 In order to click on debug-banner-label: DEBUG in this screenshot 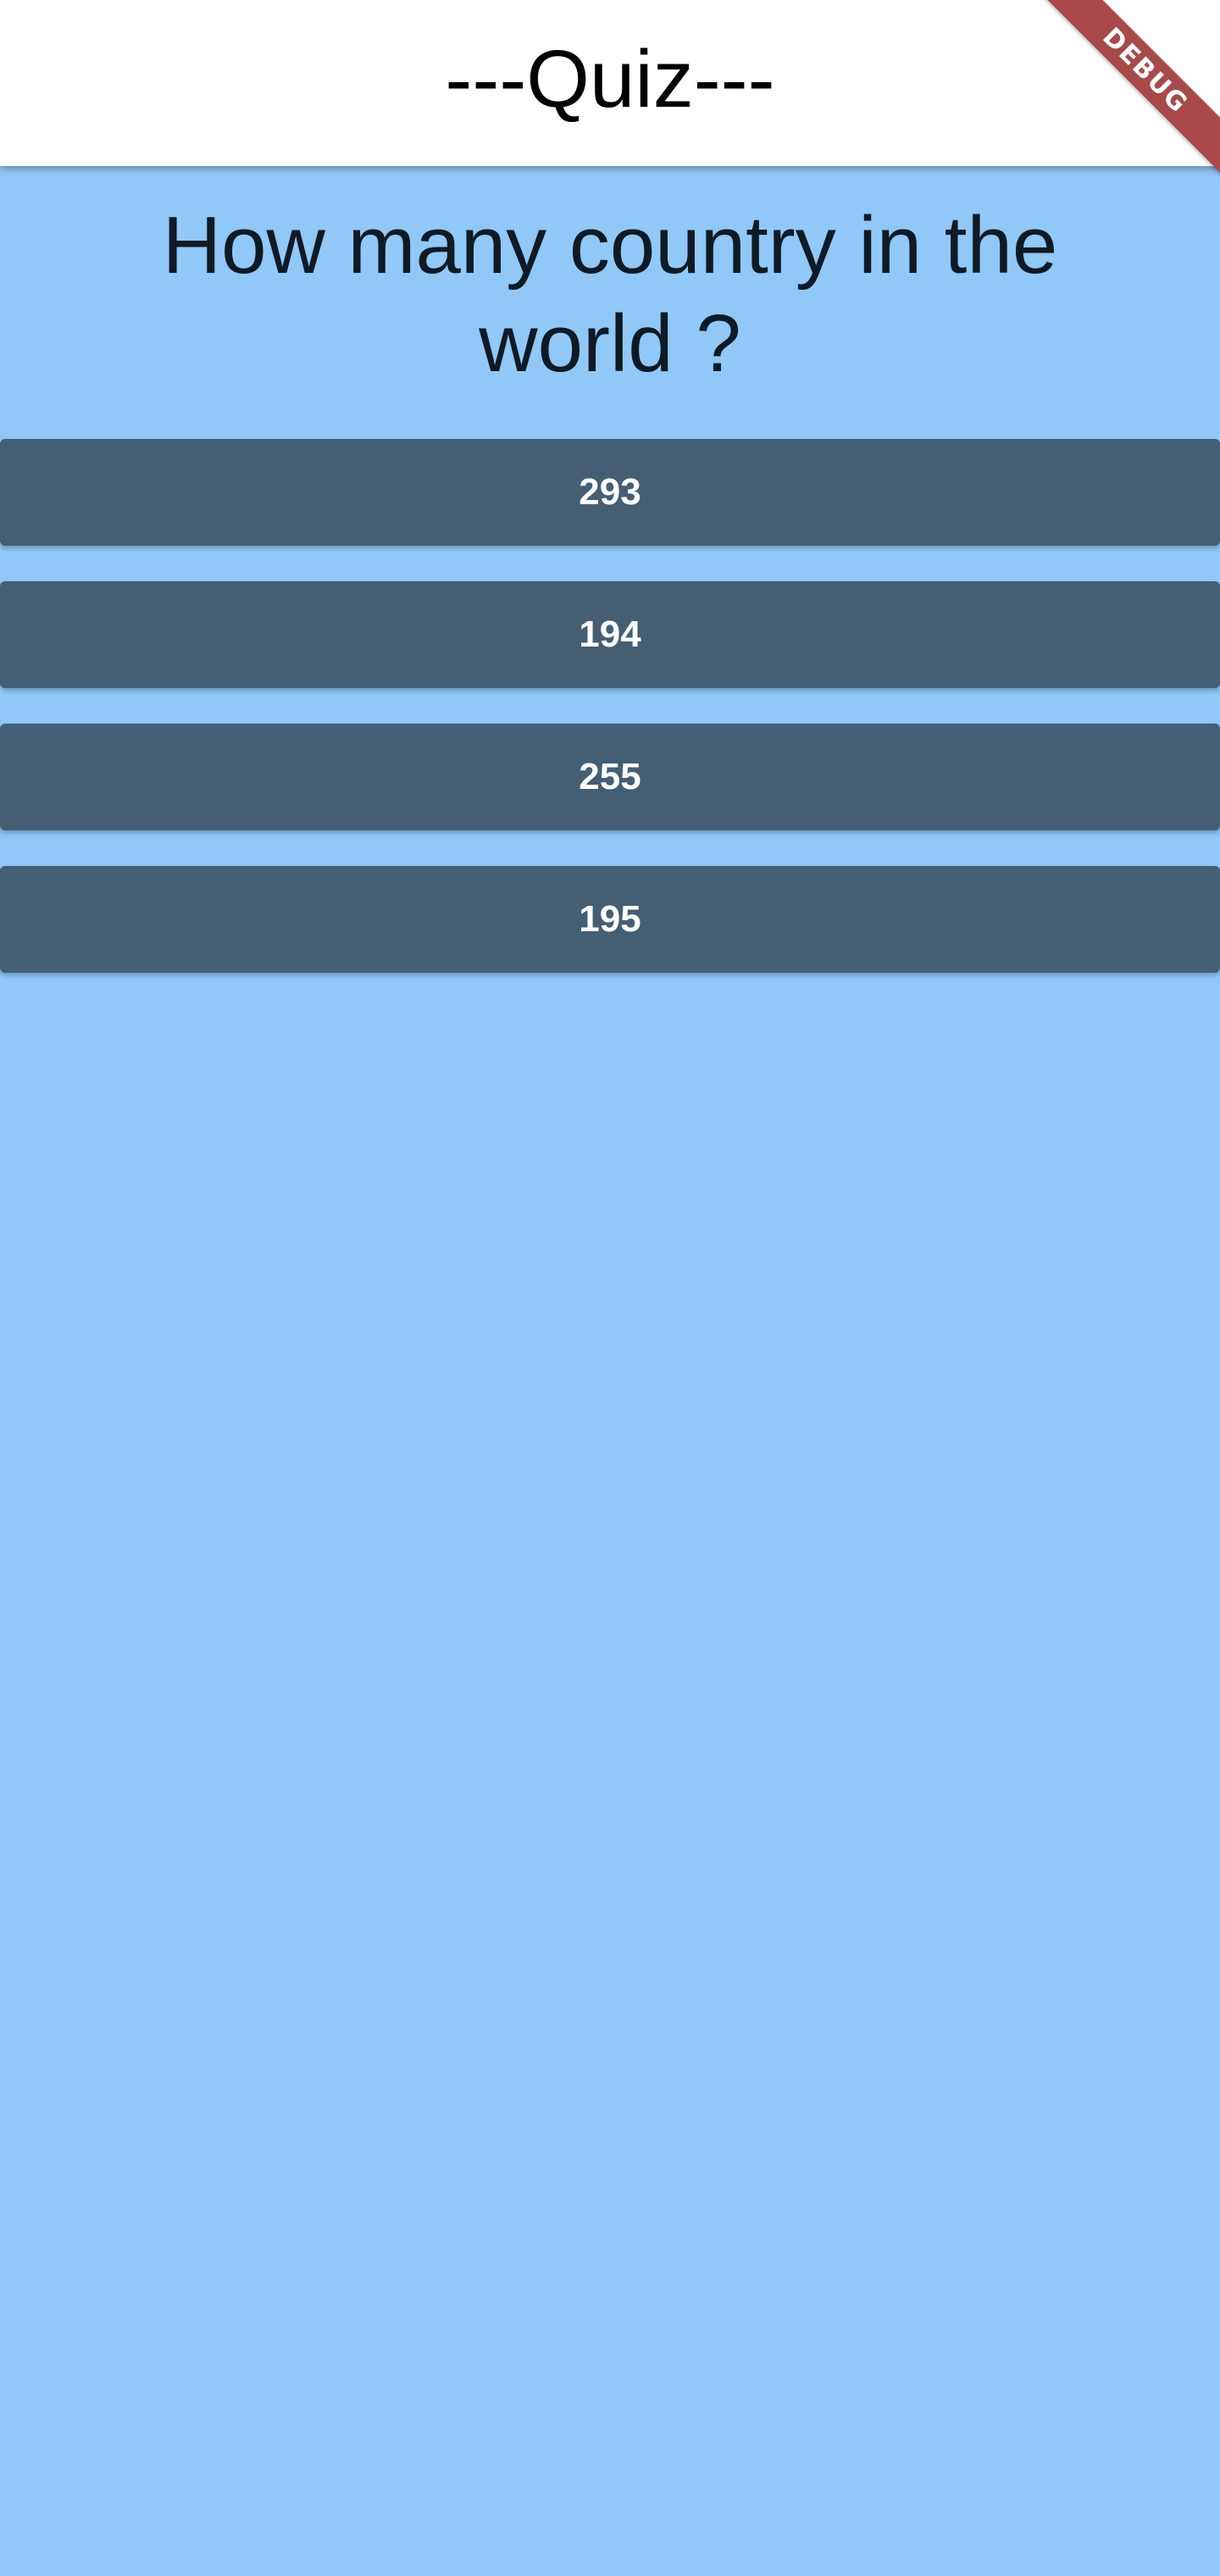, I will do `click(1127, 93)`.